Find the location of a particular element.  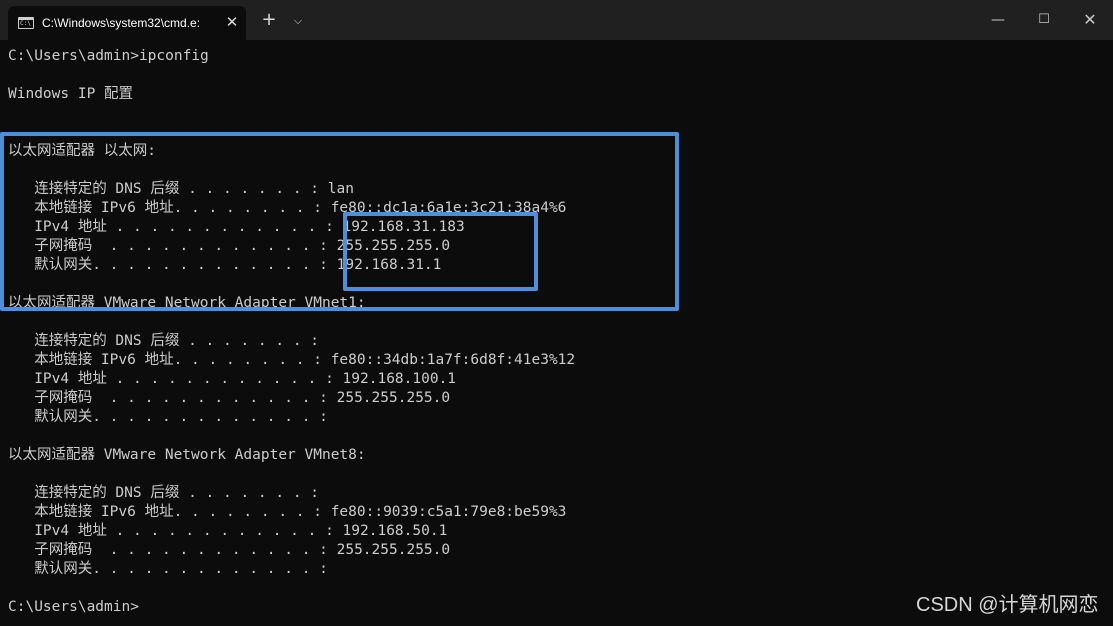

tab-title: C:\Windows\system32\cmd.e: is located at coordinates (121, 23).